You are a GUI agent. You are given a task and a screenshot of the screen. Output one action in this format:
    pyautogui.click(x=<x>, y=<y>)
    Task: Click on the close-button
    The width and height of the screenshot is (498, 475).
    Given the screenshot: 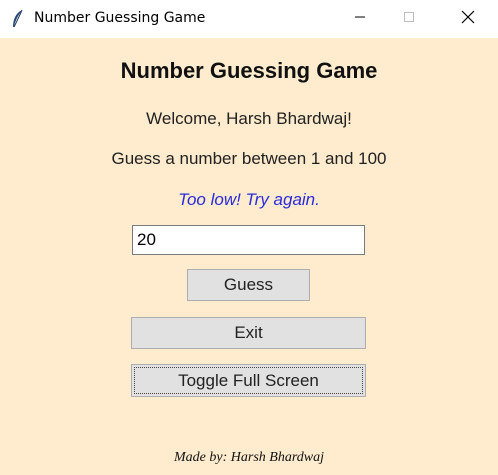 What is the action you would take?
    pyautogui.click(x=468, y=19)
    